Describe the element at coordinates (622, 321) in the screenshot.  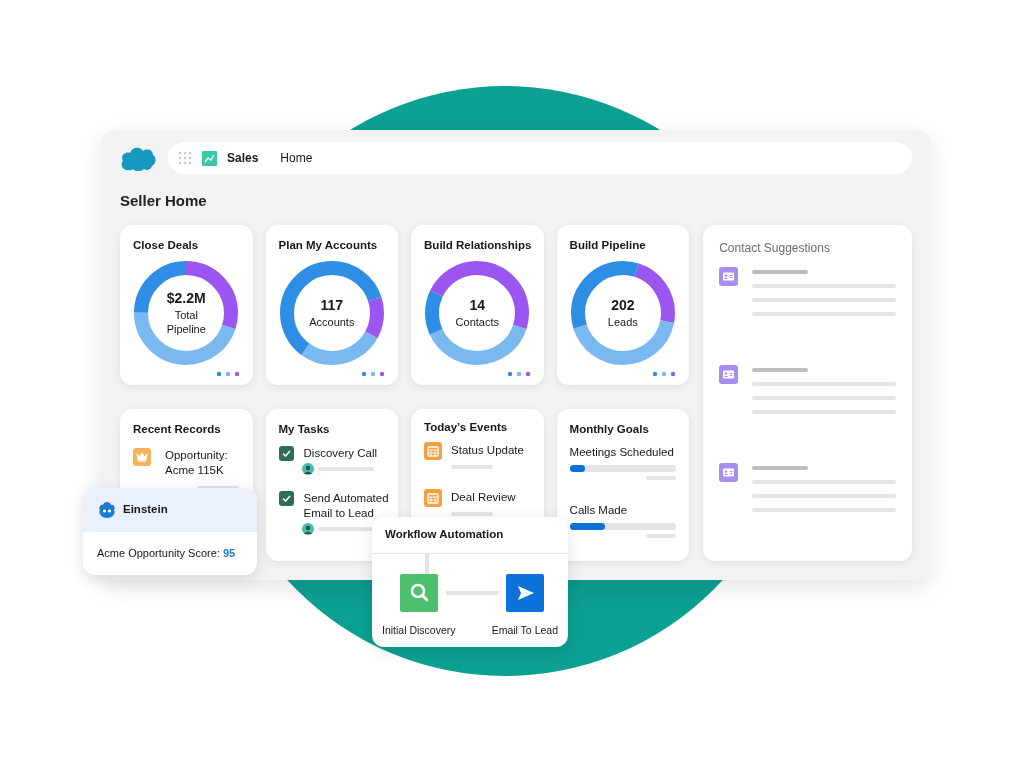
I see `metric-caption: Leads` at that location.